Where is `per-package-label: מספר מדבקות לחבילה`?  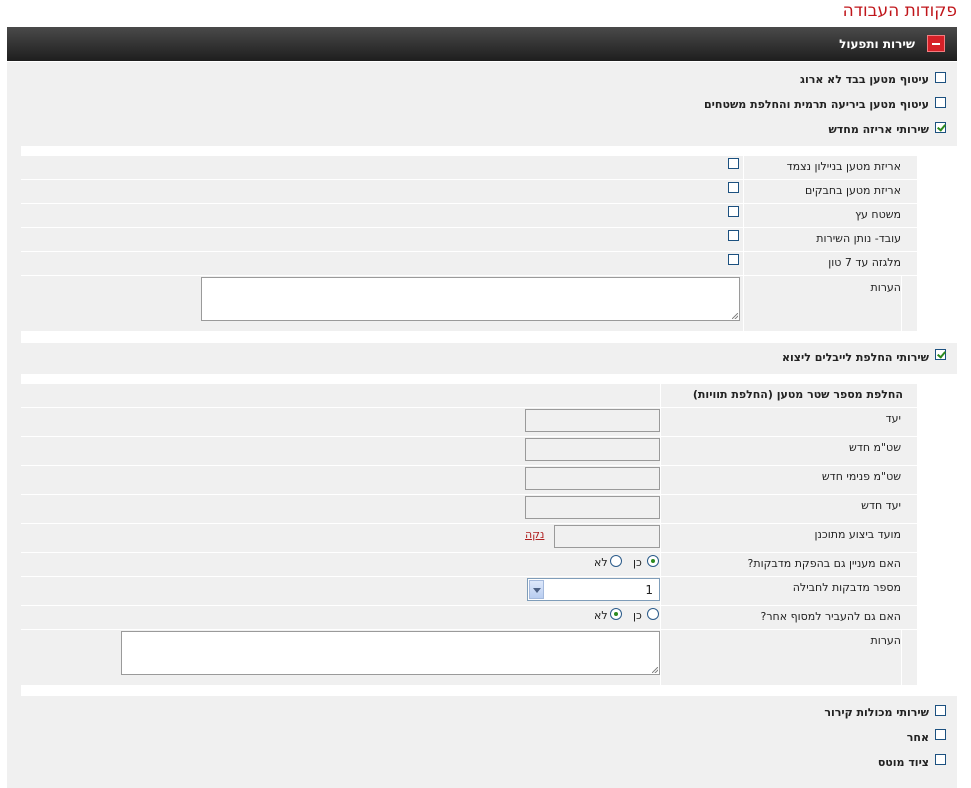 per-package-label: מספר מדבקות לחבילה is located at coordinates (846, 587).